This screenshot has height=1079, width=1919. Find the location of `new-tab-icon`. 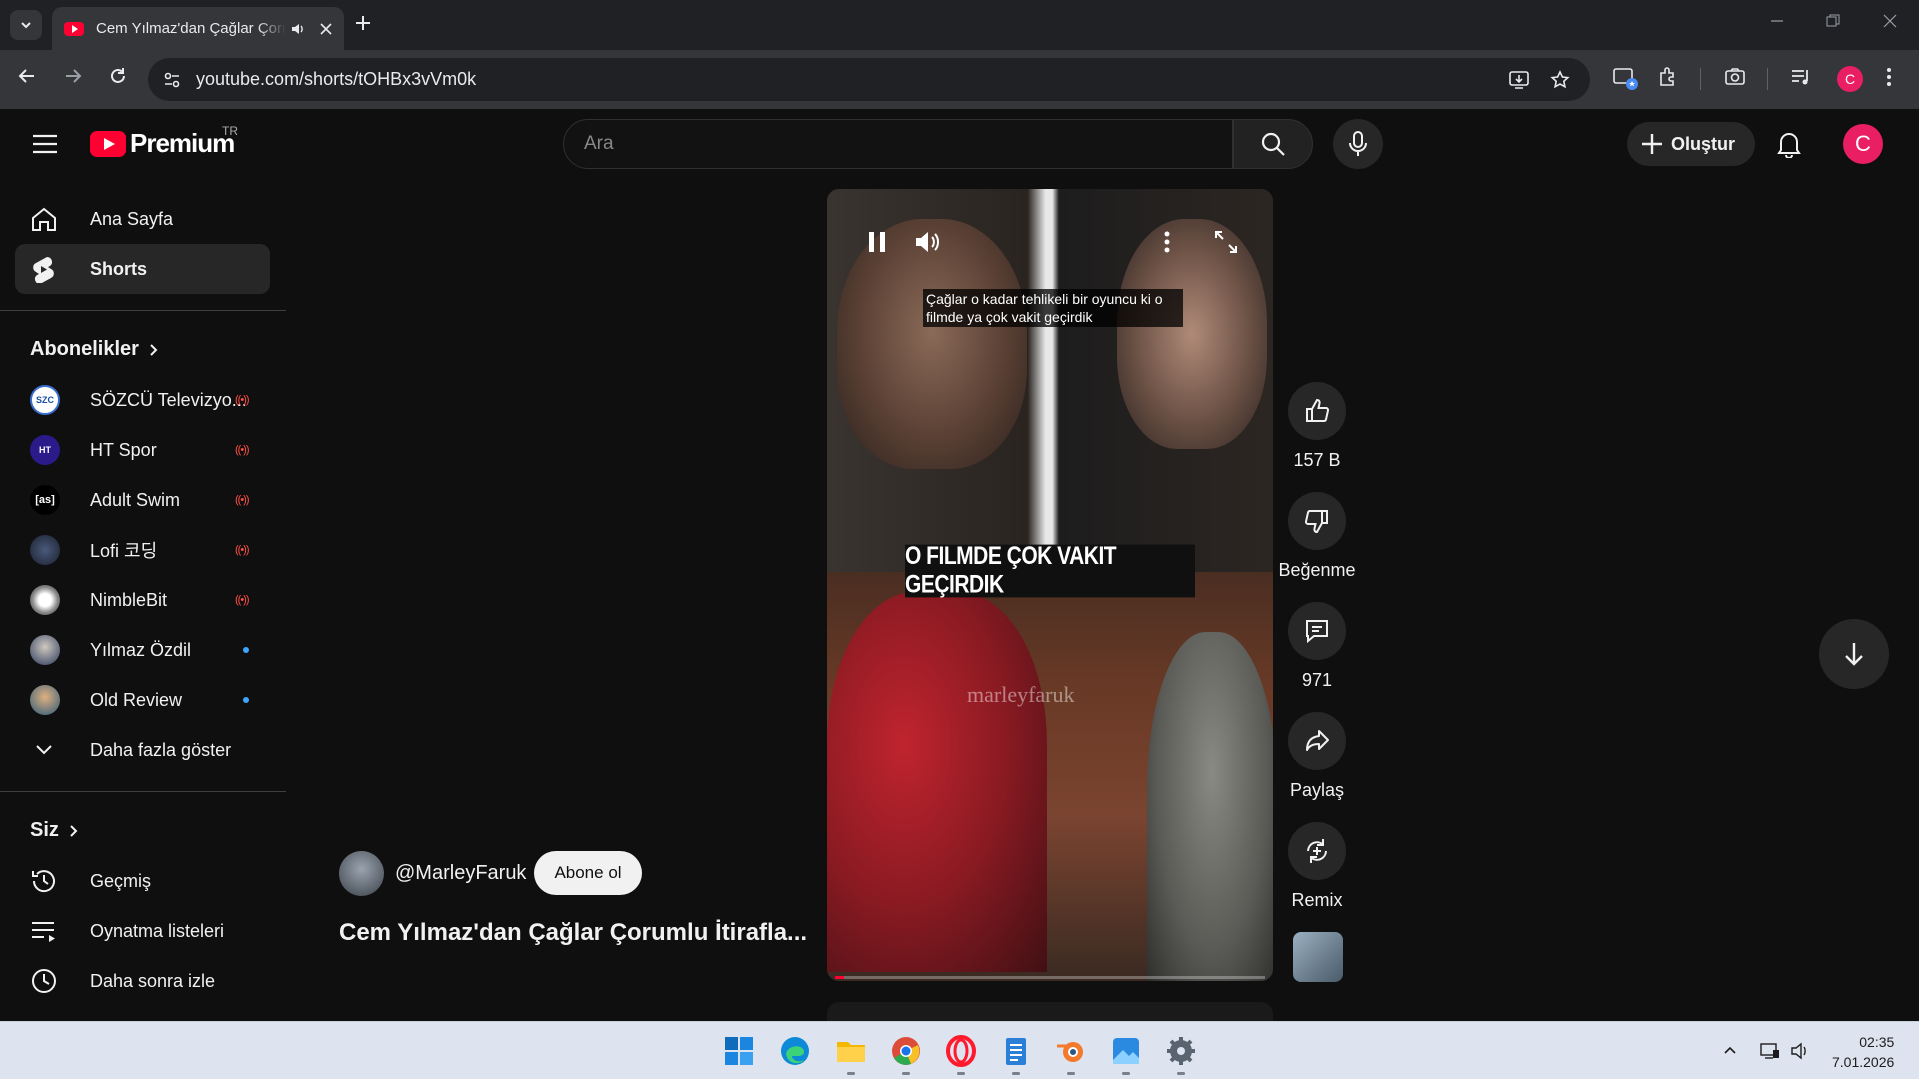

new-tab-icon is located at coordinates (363, 23).